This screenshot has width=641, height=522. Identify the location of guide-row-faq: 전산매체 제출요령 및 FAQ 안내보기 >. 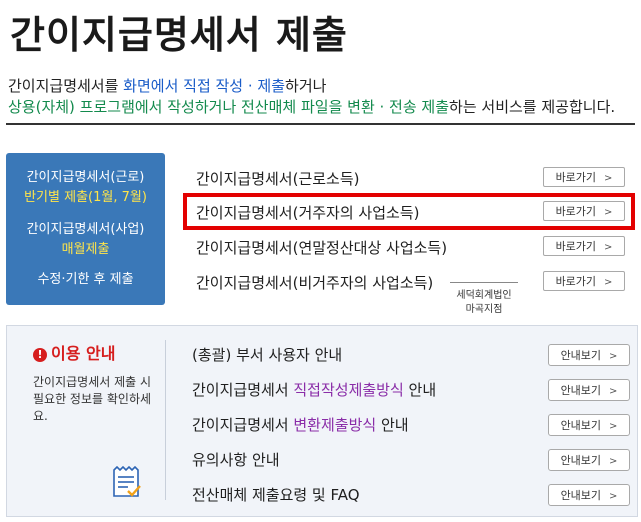
(412, 495).